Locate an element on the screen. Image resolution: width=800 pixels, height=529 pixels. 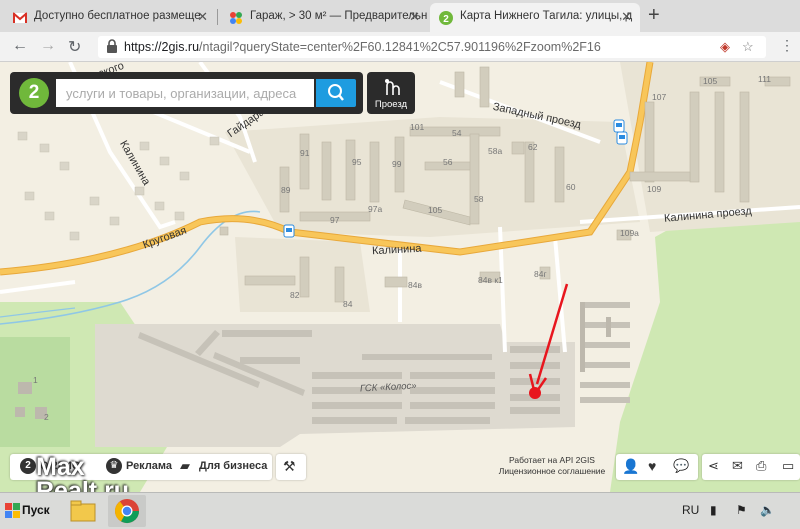
tab-title: Доступно бесплатное размеще is located at coordinates (117, 16).